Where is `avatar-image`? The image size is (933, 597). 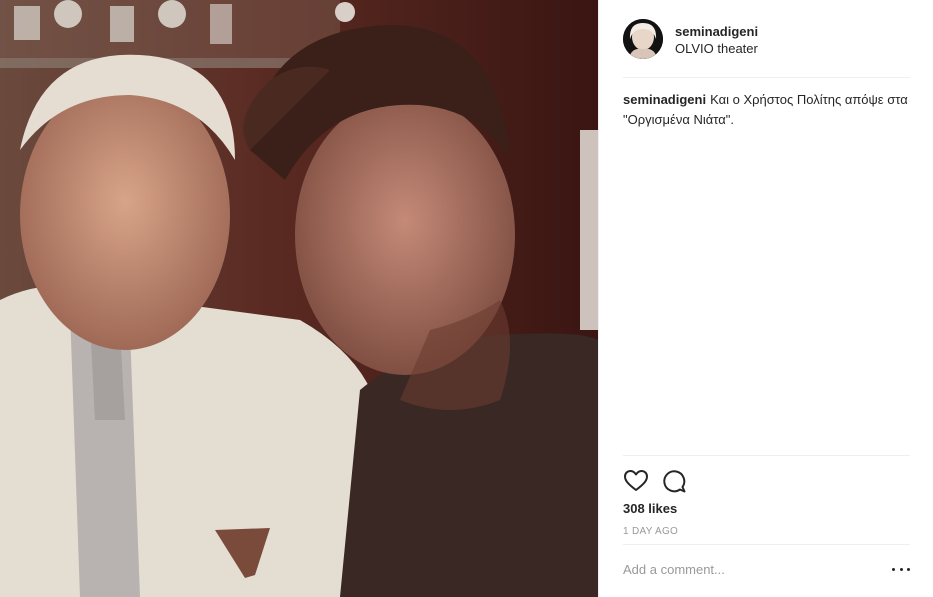
avatar-image is located at coordinates (643, 39).